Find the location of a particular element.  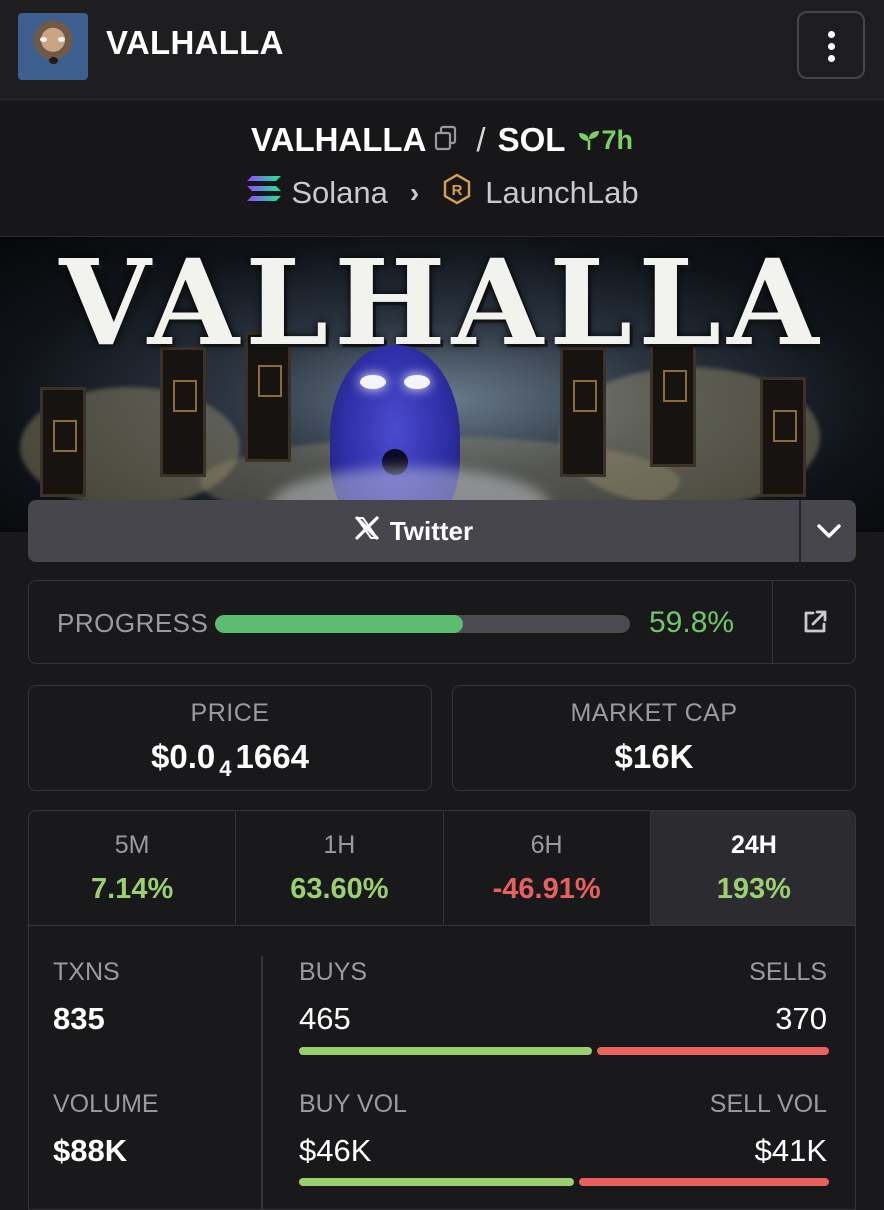

market-cap-card: MARKET CAP $16K is located at coordinates (654, 738).